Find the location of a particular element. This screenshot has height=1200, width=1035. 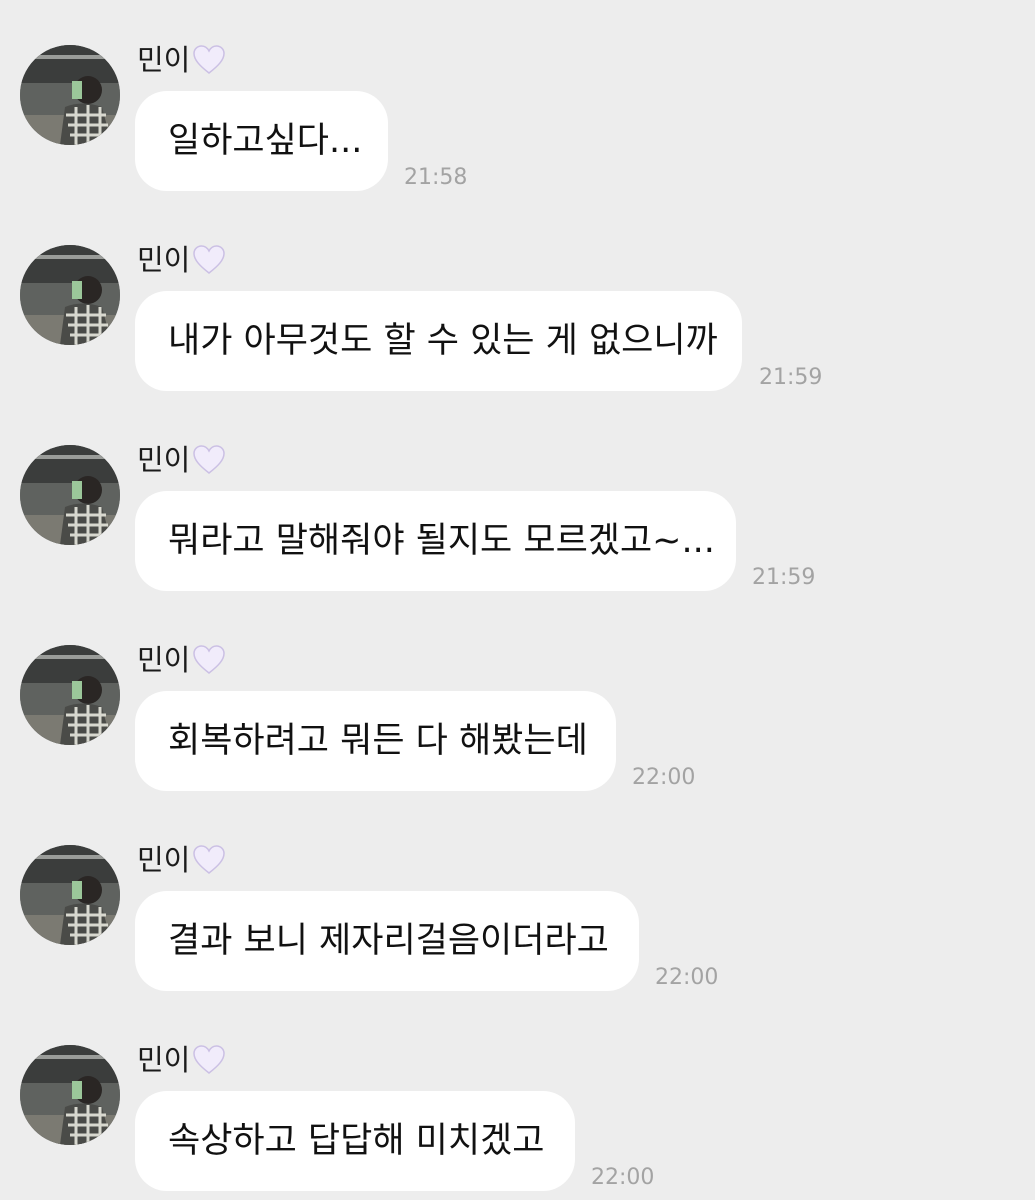

message-text: 내가 아무것도 할 수 있는 게 없으니까 is located at coordinates (443, 341).